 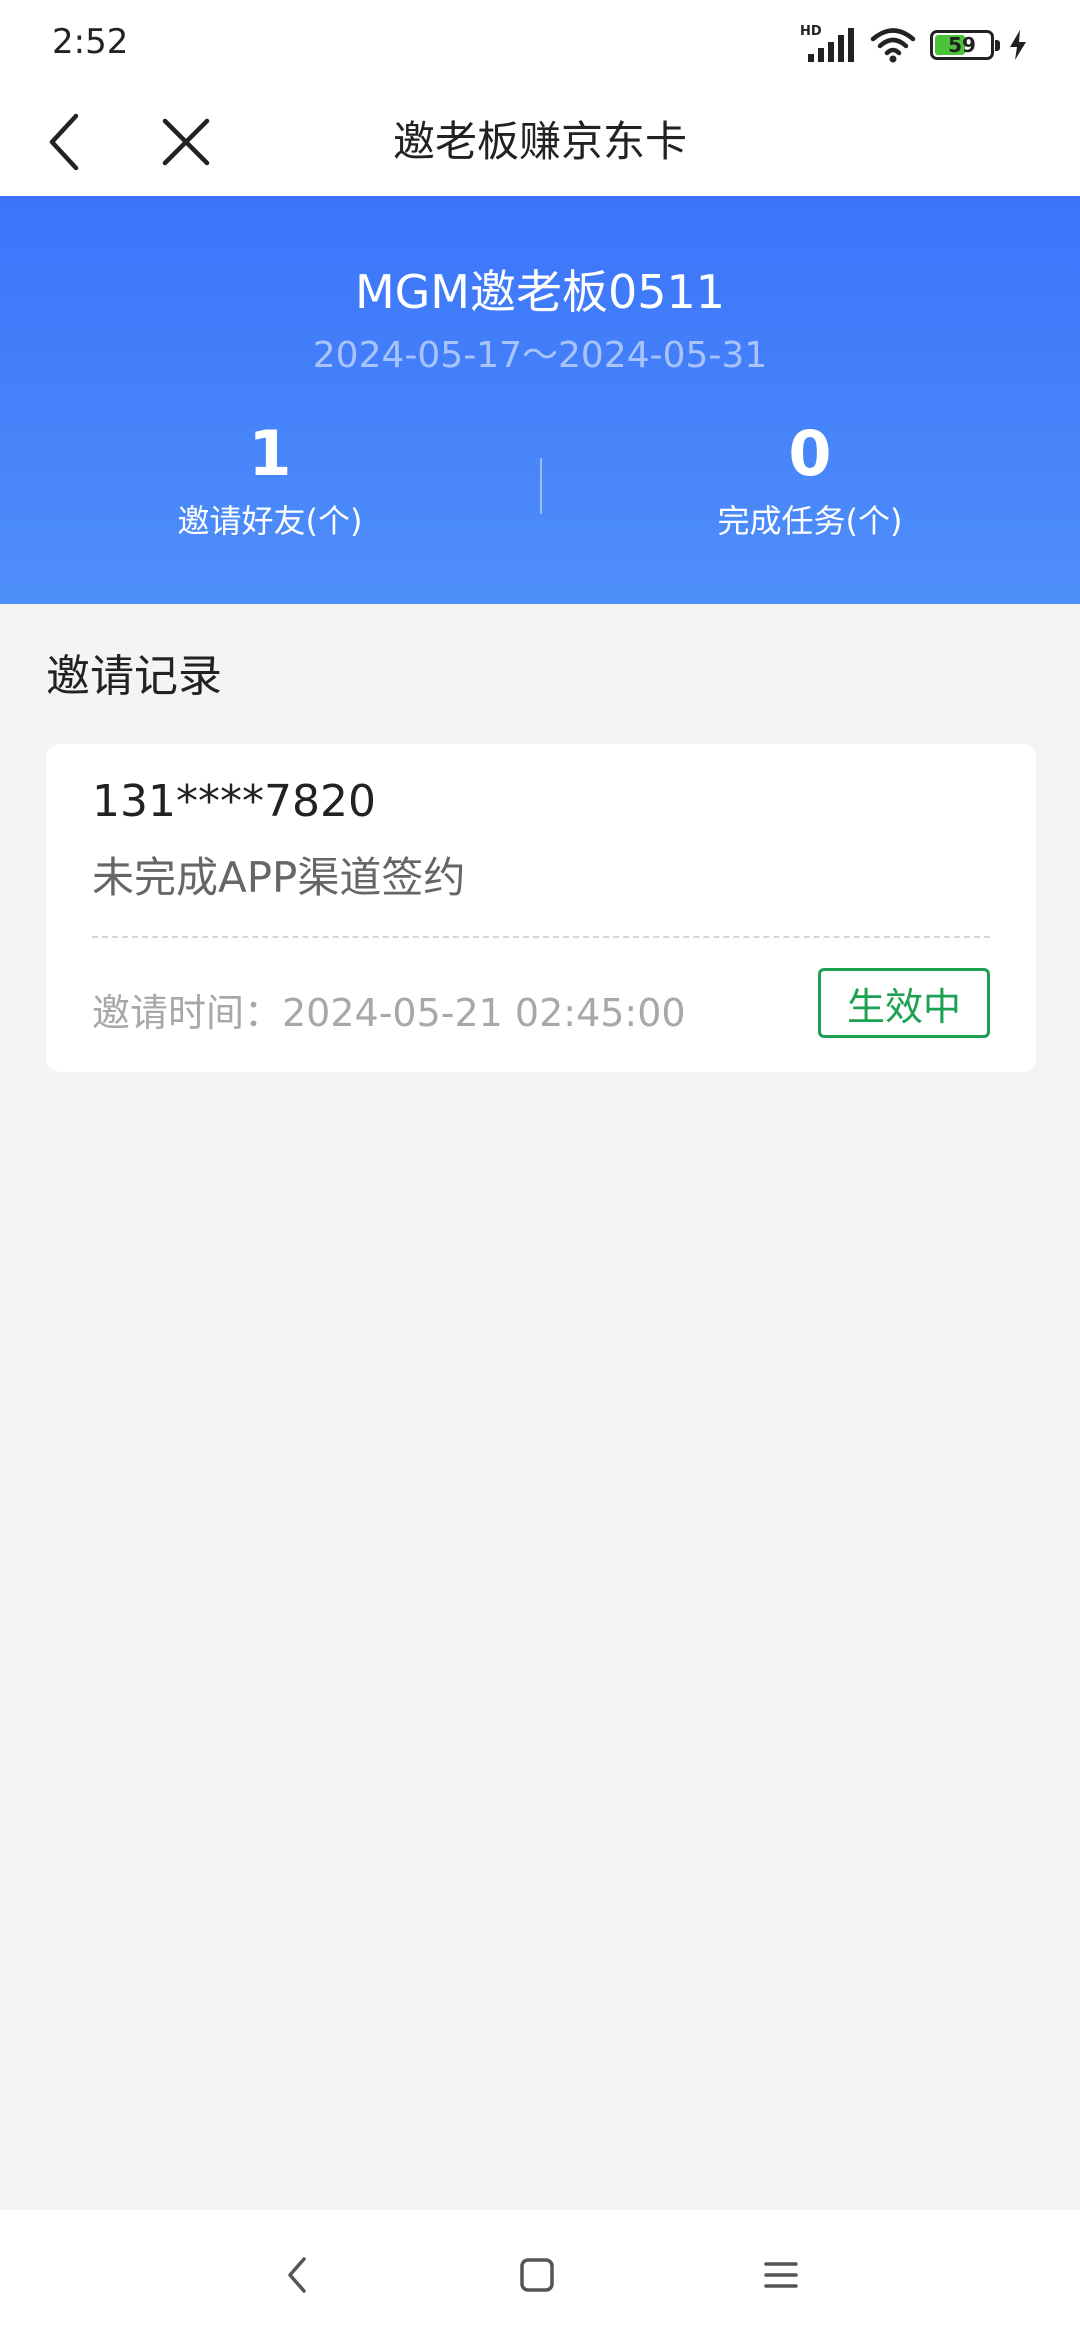 I want to click on system-back-button, so click(x=297, y=2275).